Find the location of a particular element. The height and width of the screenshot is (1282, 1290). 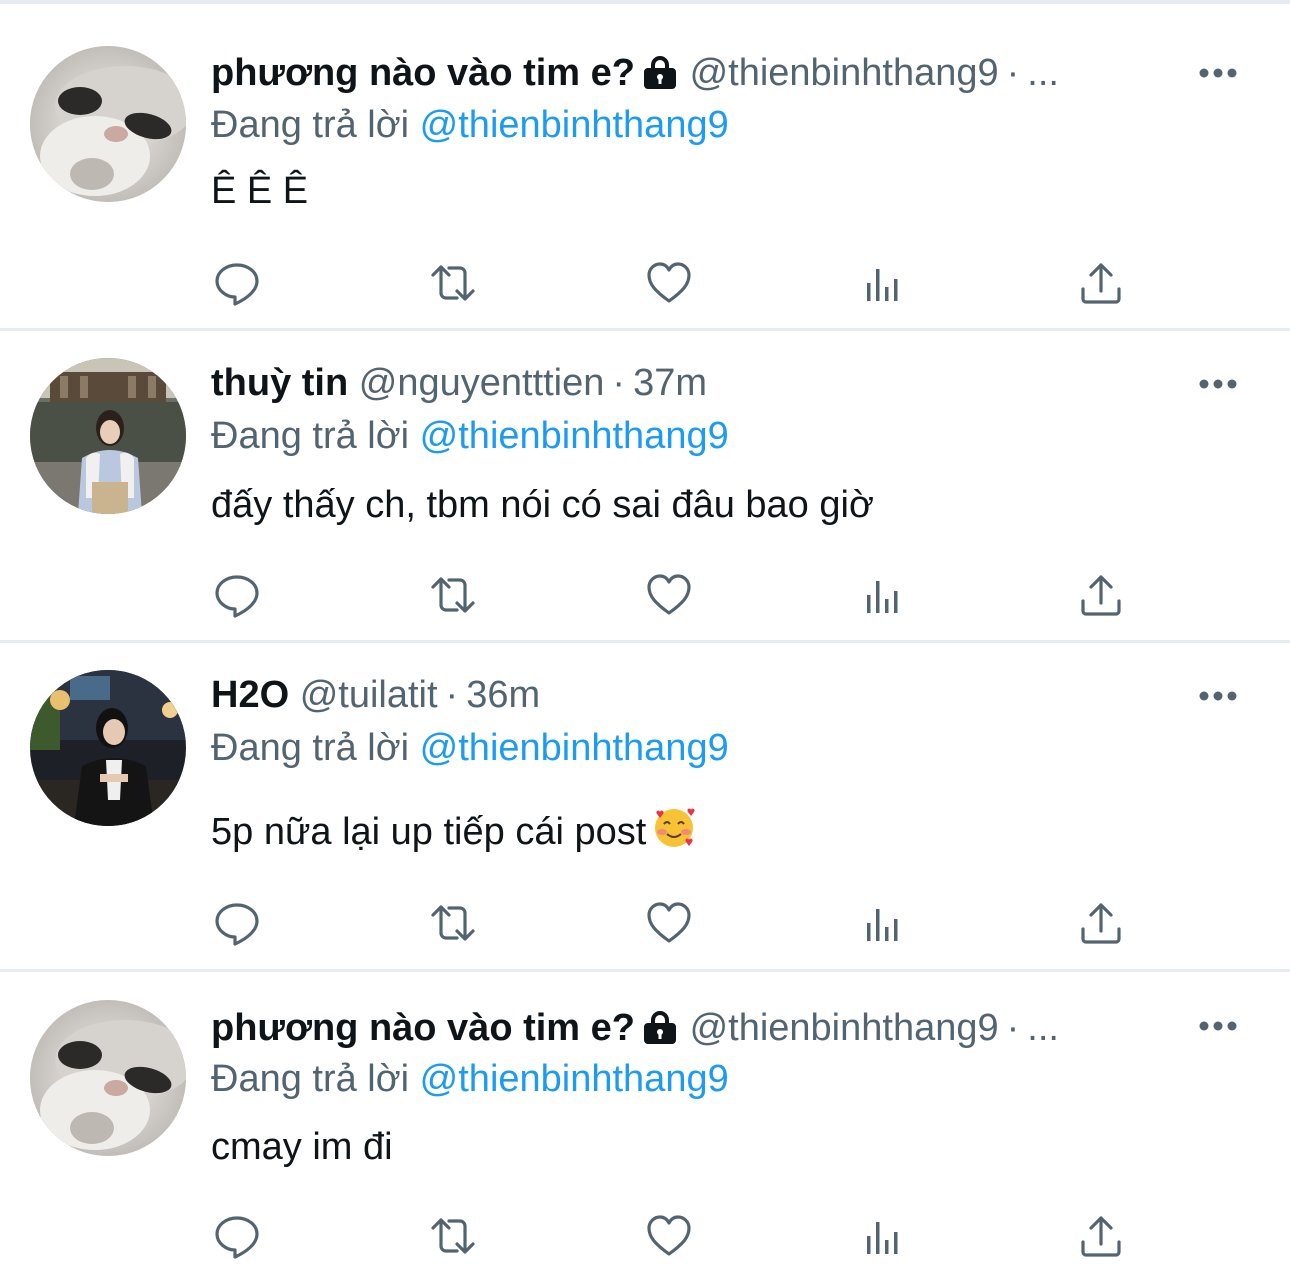

tweet-header: thuỳ tin @nguyentttien · 37m is located at coordinates (459, 383).